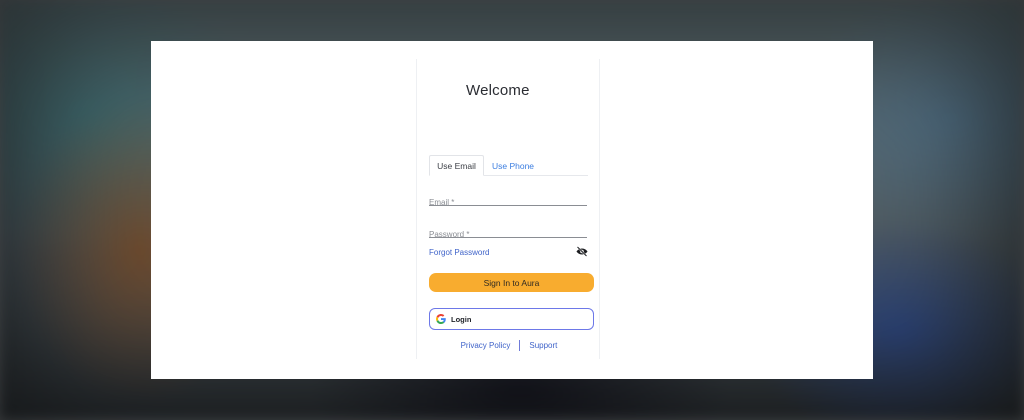 The image size is (1024, 420). I want to click on password-input, so click(508, 234).